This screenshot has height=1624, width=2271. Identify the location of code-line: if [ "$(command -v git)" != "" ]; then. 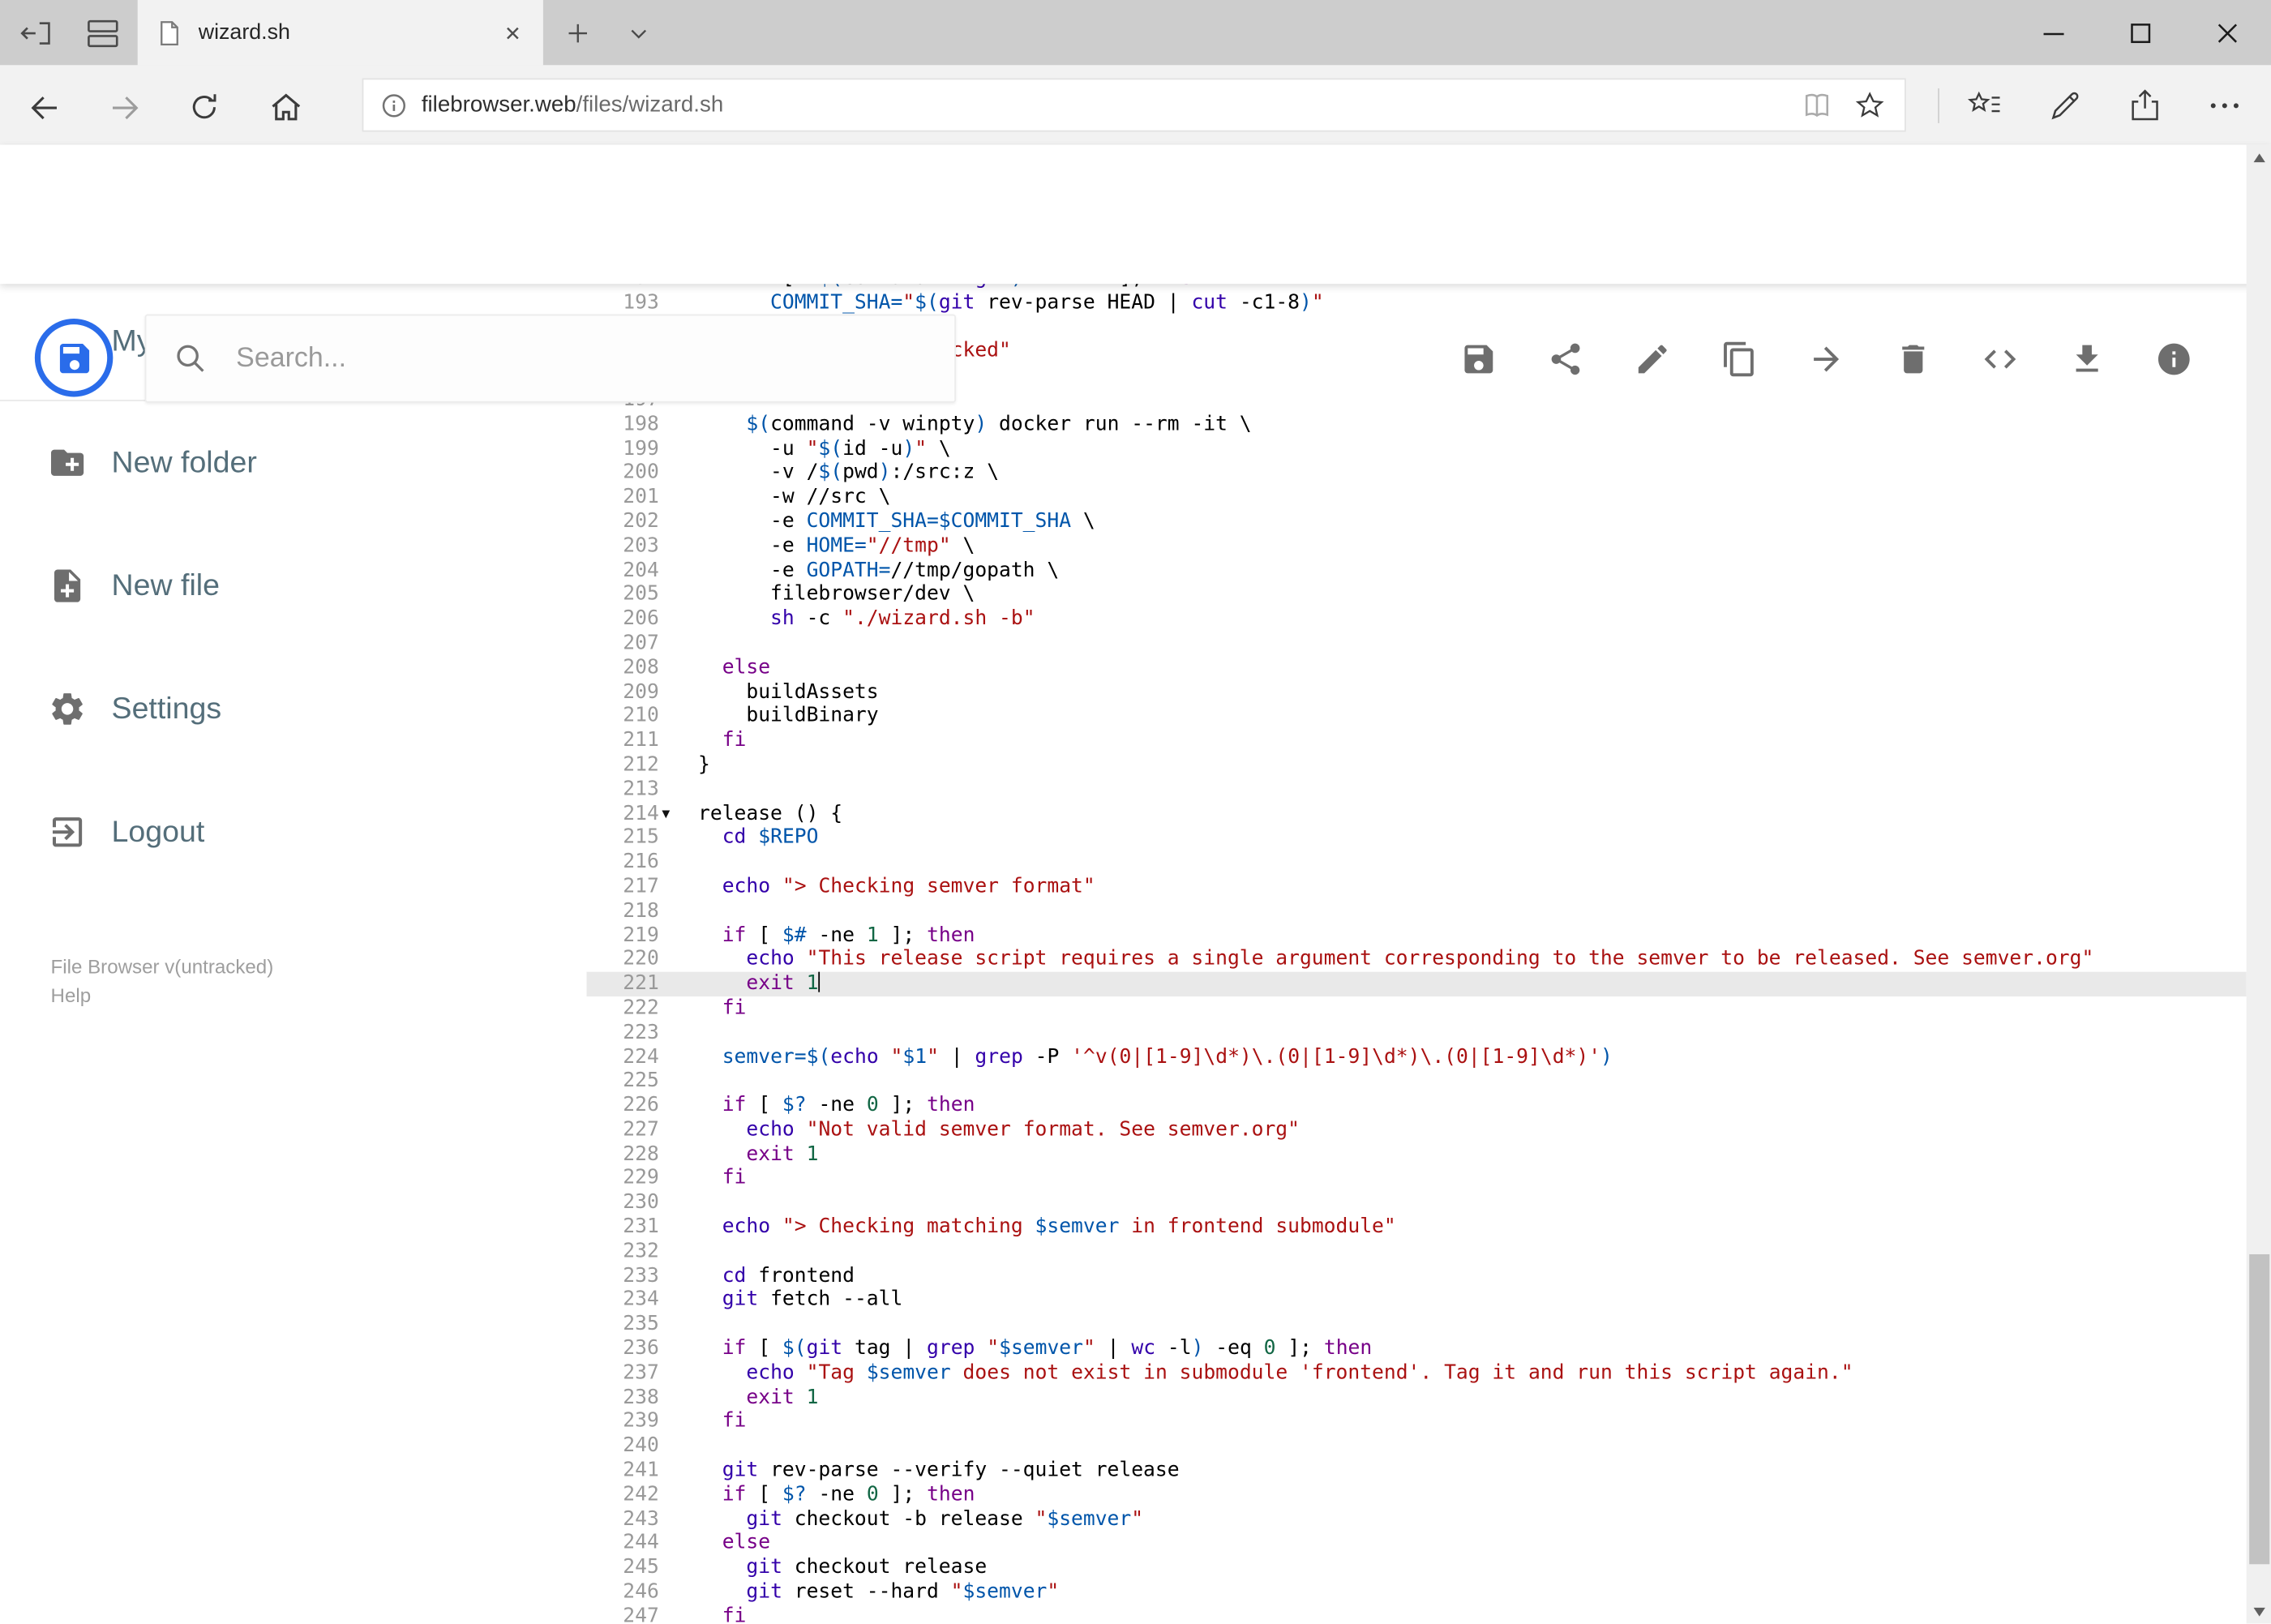
(1472, 287).